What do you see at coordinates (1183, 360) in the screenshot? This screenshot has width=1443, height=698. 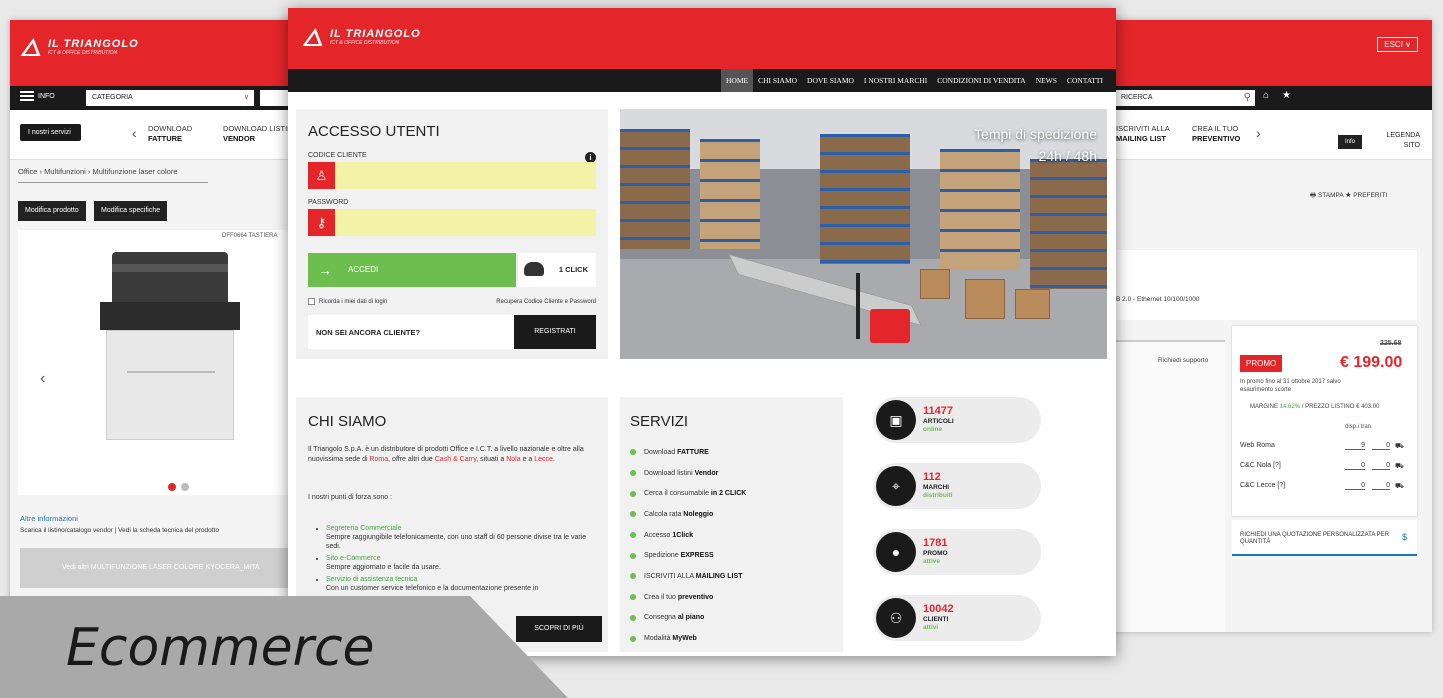 I see `support-link: Richiedi supporto` at bounding box center [1183, 360].